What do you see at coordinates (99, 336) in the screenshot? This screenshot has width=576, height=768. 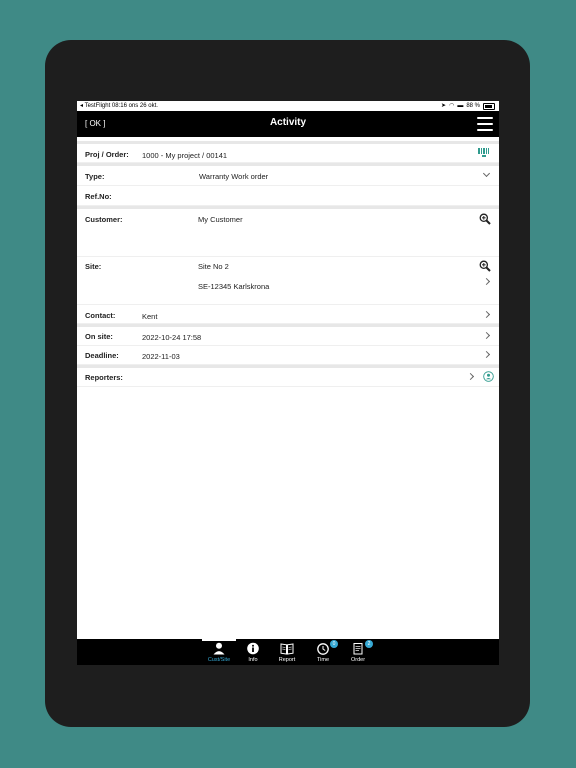 I see `on-site-label: On site:` at bounding box center [99, 336].